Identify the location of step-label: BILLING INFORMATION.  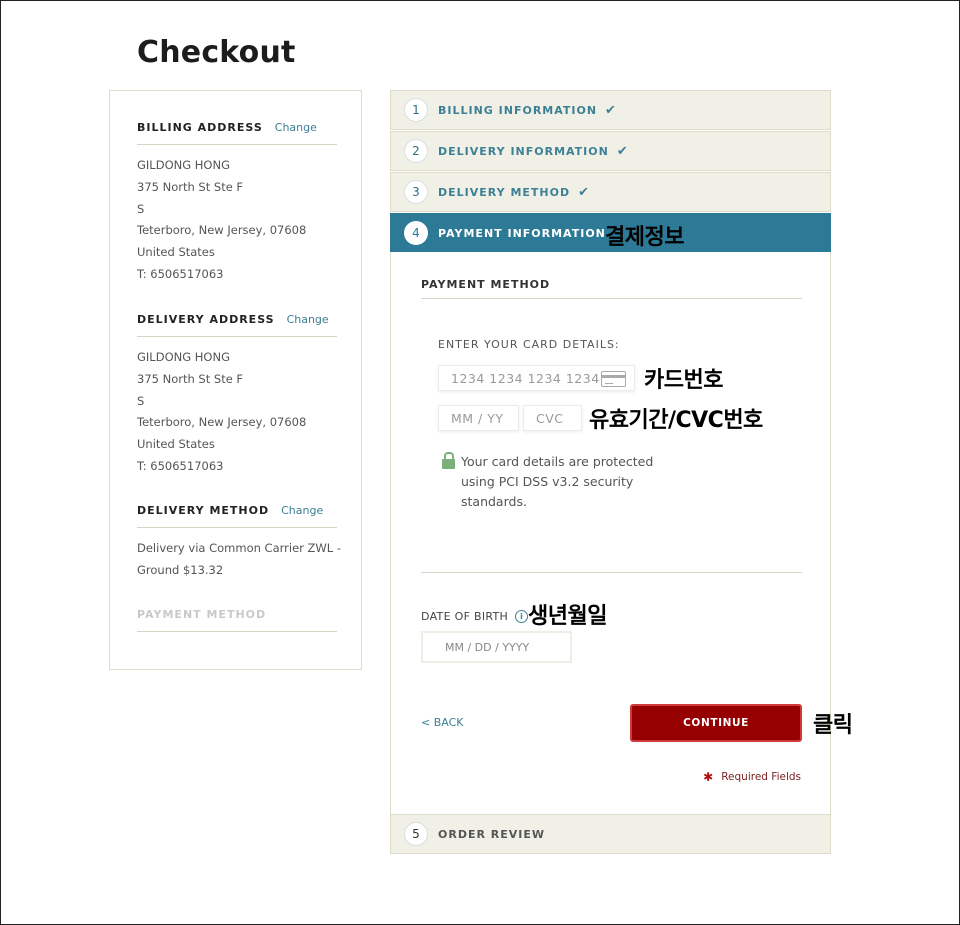
(518, 110).